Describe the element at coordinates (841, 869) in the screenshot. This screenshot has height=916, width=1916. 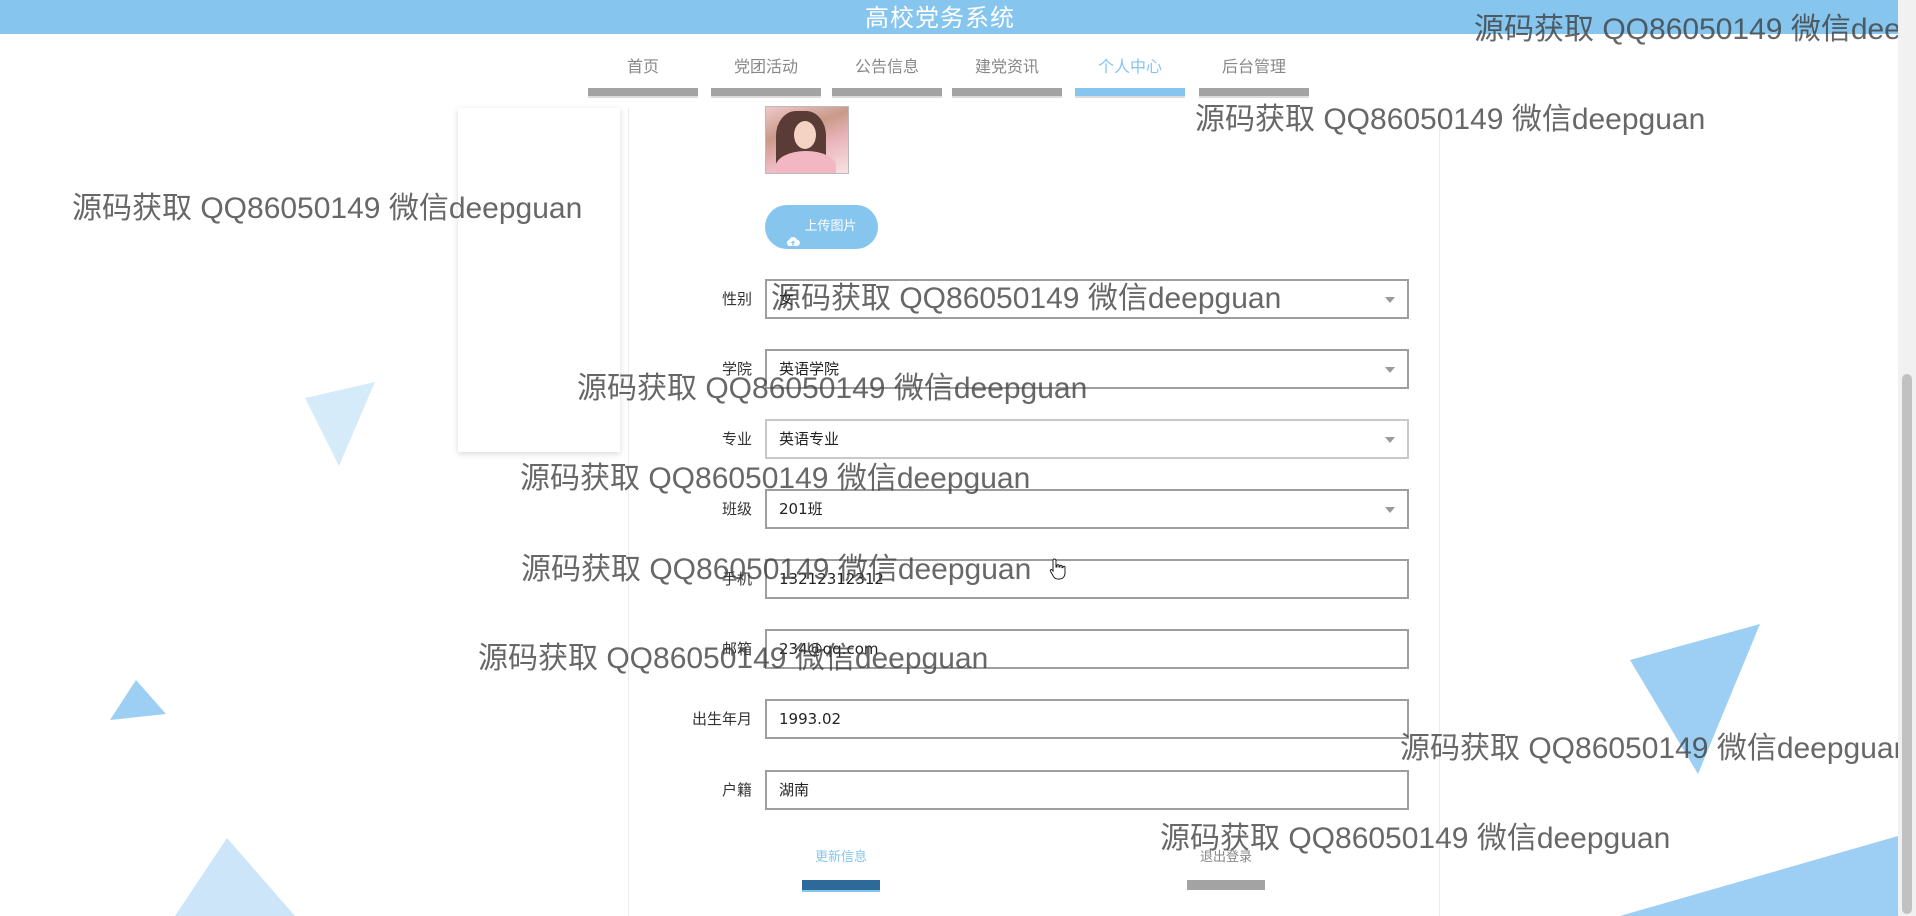
I see `update-info-button: 更新信息` at that location.